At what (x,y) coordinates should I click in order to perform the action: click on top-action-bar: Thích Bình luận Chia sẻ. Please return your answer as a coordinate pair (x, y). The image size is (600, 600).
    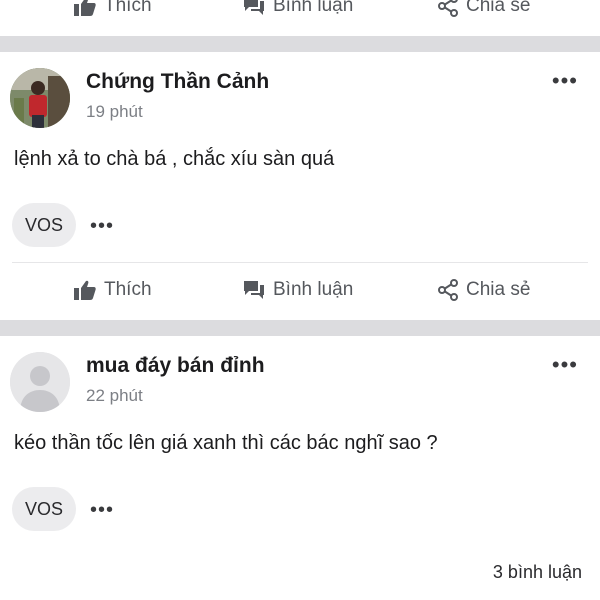
    Looking at the image, I should click on (300, 12).